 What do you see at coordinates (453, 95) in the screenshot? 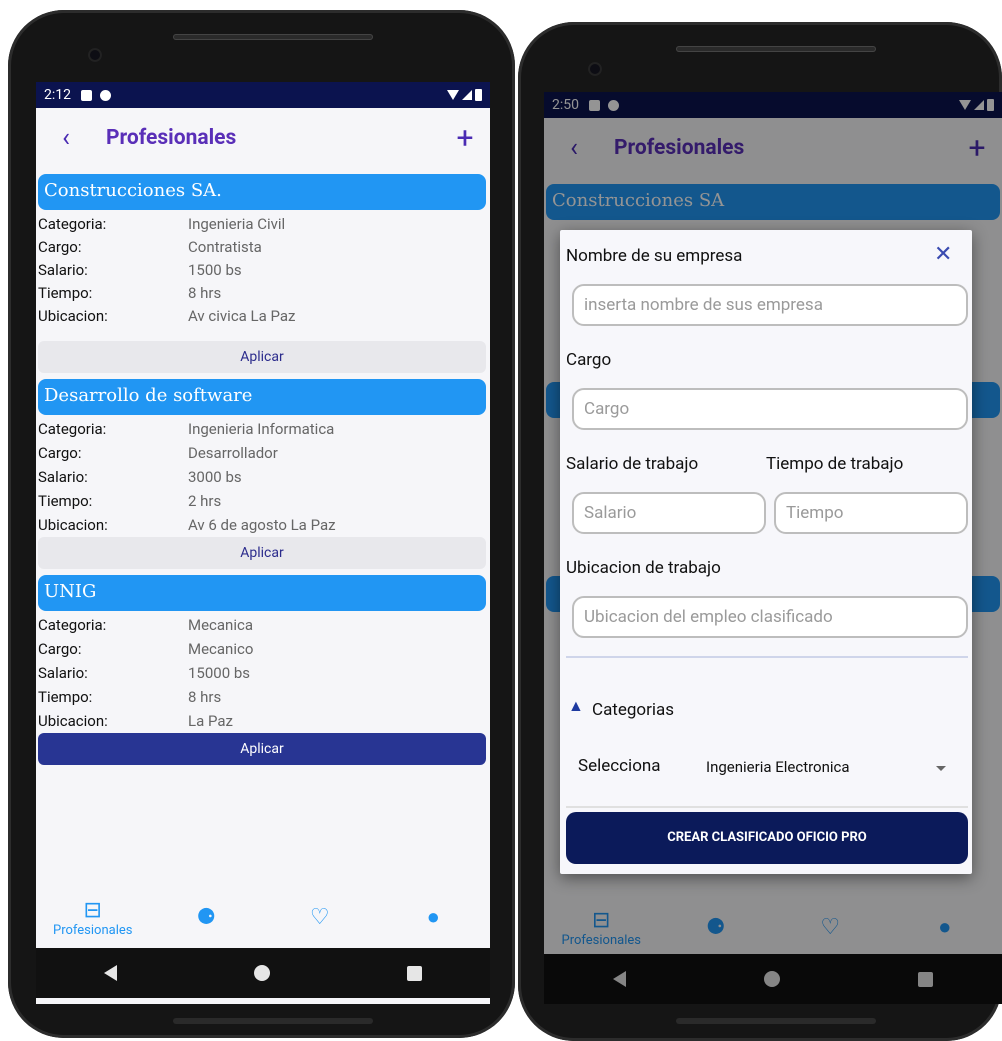
I see `wifi-icon` at bounding box center [453, 95].